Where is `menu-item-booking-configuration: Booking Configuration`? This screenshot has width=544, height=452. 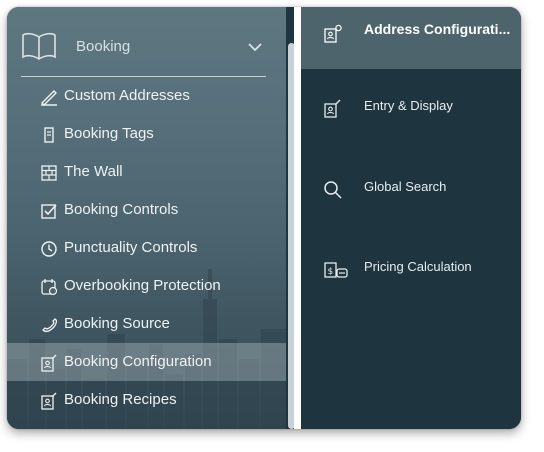
menu-item-booking-configuration: Booking Configuration is located at coordinates (146, 362).